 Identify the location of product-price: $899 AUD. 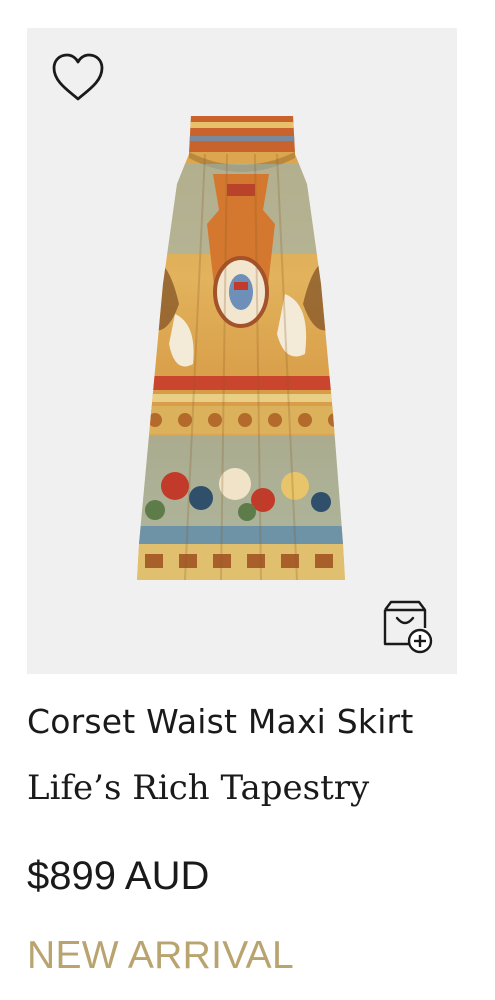
(118, 876).